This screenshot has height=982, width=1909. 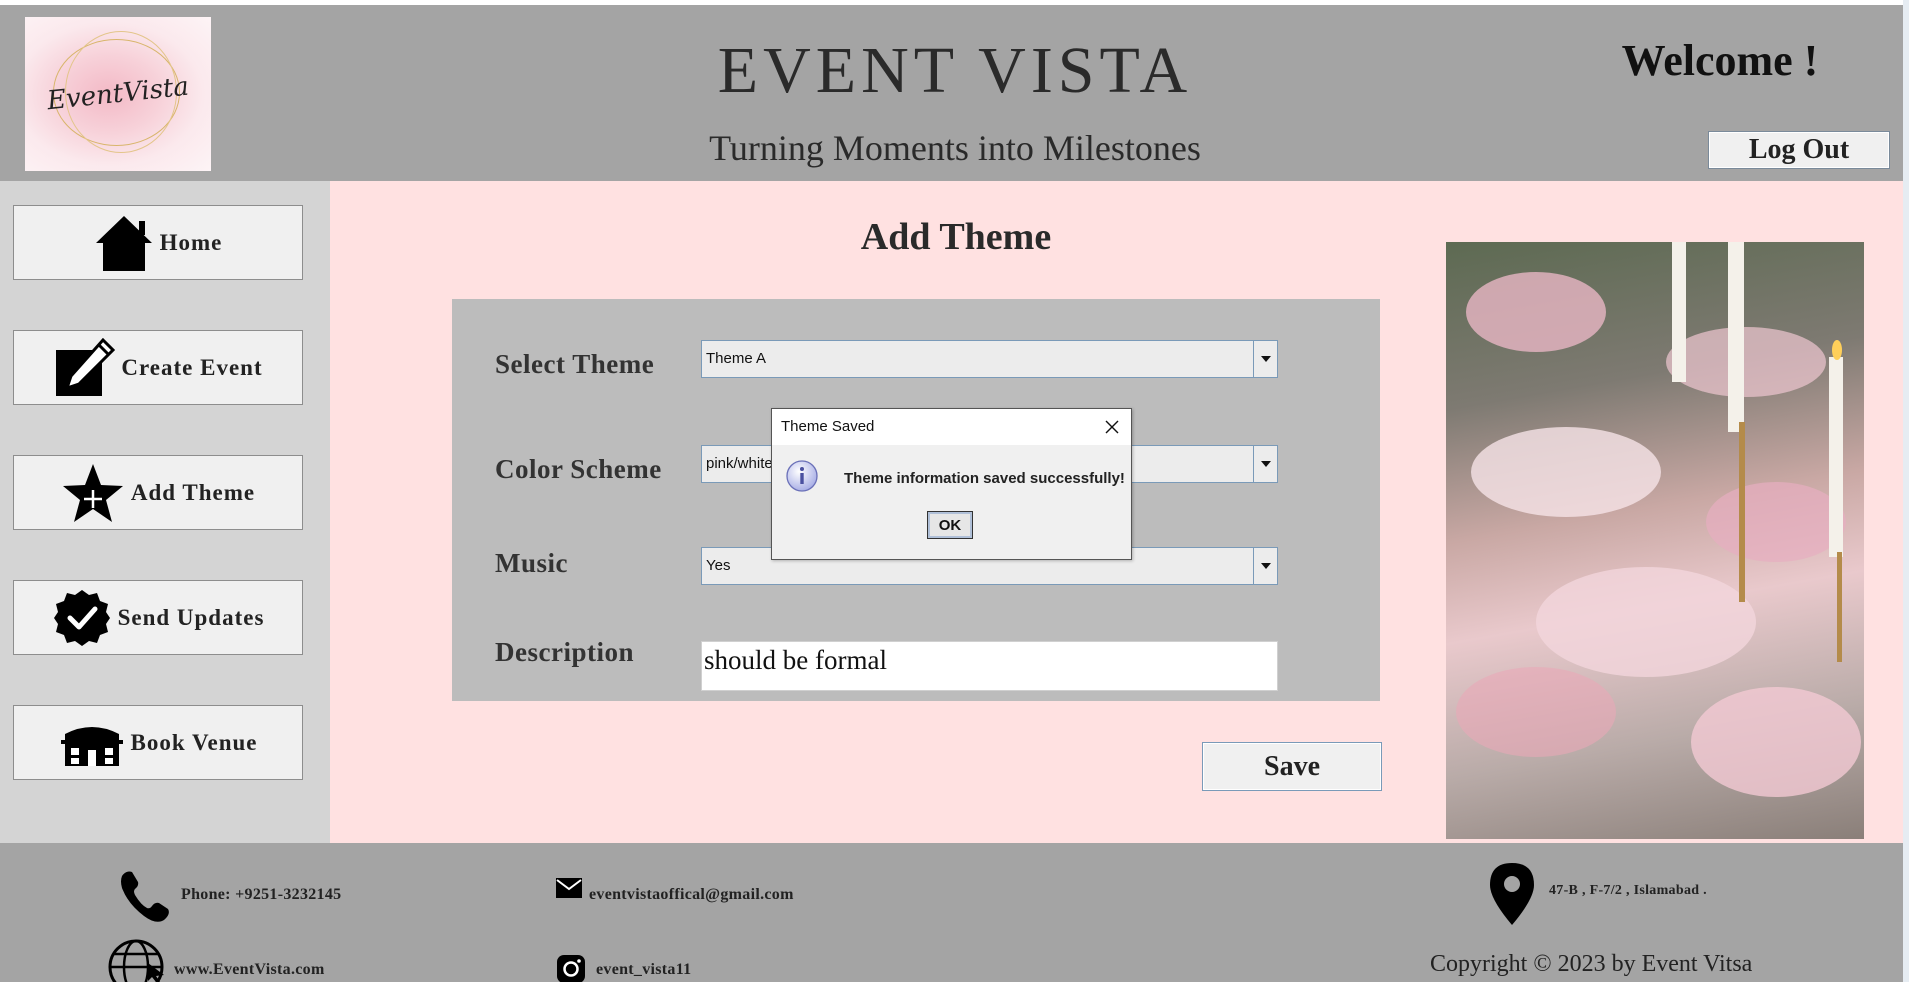 I want to click on info-icon, so click(x=802, y=476).